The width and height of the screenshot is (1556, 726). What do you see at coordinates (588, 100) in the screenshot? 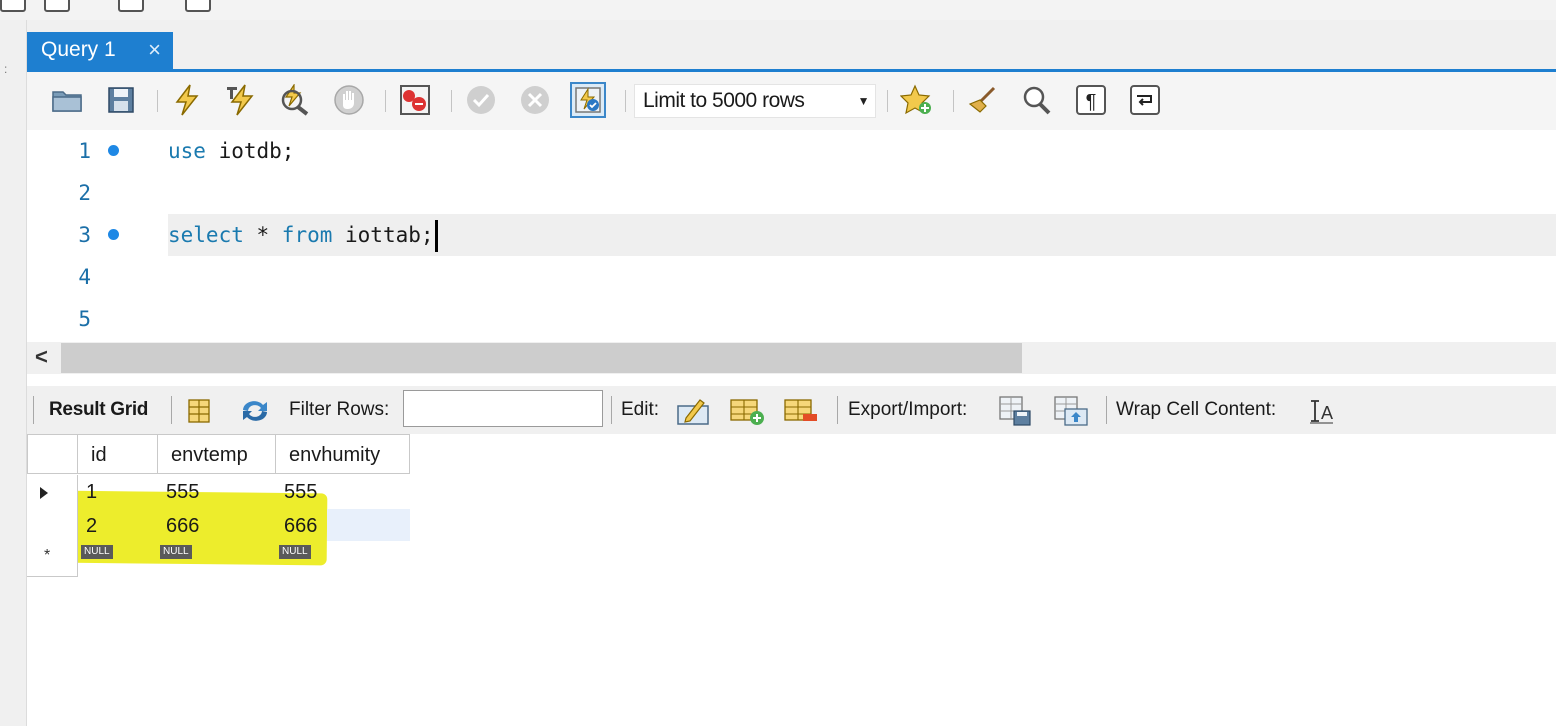
I see `autocommit-icon` at bounding box center [588, 100].